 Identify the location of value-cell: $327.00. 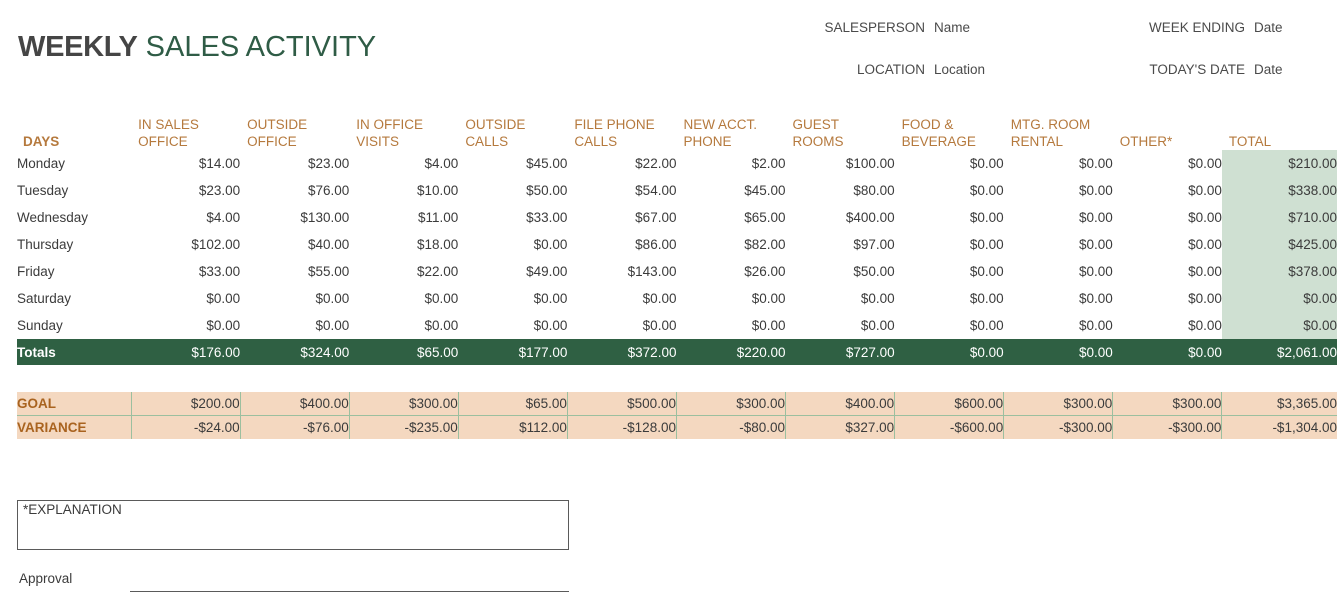
(840, 427).